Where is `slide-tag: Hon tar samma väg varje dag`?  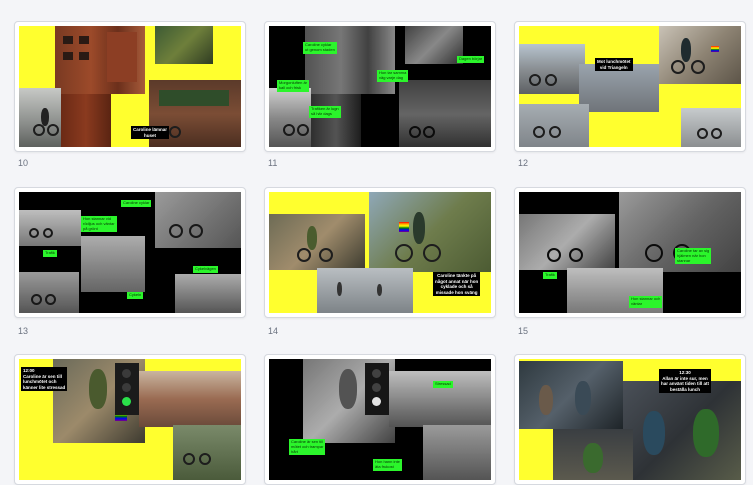 slide-tag: Hon tar samma väg varje dag is located at coordinates (393, 76).